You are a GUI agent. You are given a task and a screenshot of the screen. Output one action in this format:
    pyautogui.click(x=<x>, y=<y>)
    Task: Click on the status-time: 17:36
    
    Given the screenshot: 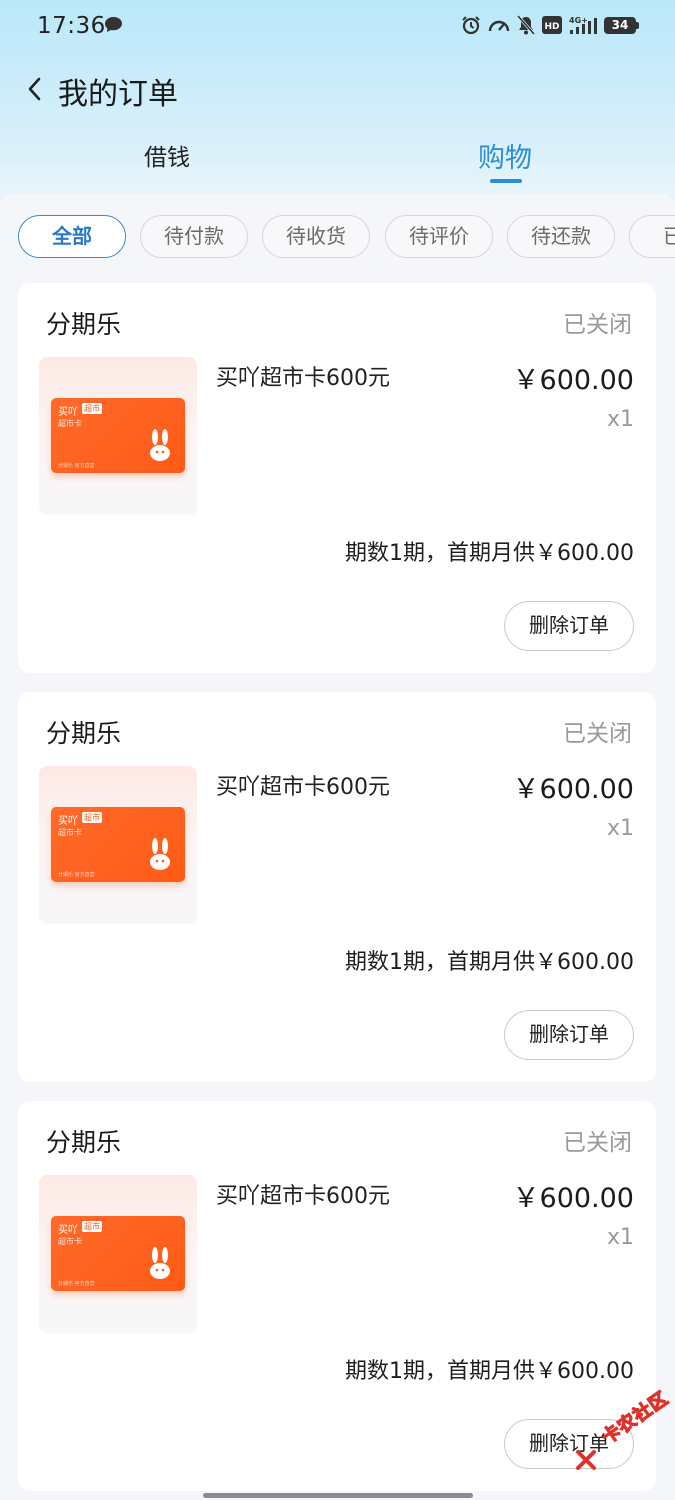 What is the action you would take?
    pyautogui.click(x=71, y=26)
    